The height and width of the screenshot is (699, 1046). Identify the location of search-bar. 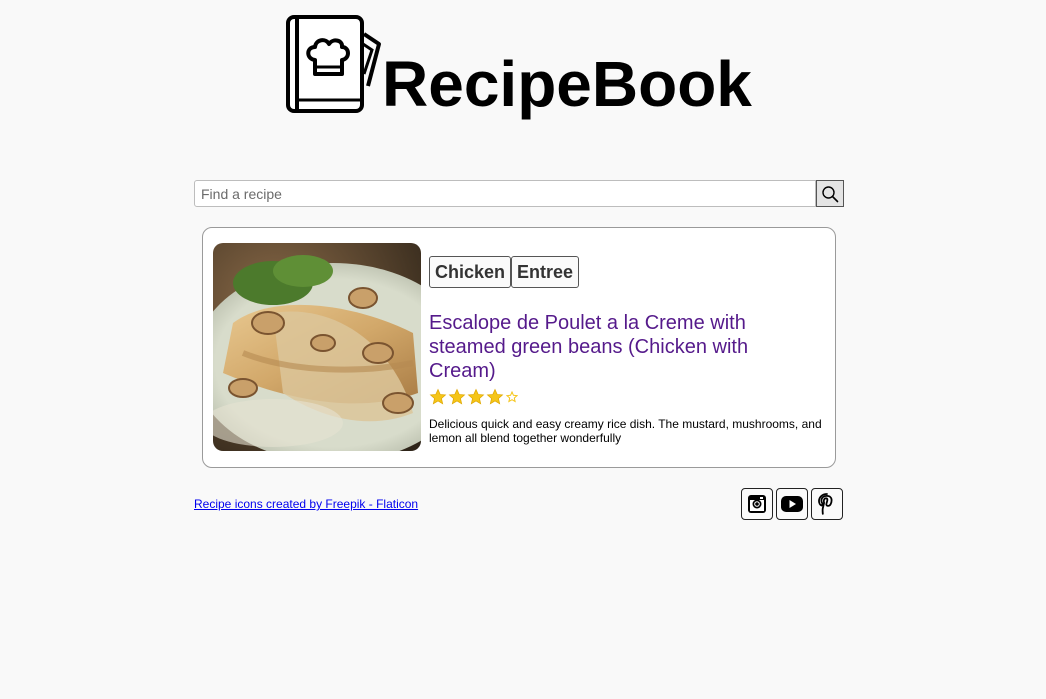
(519, 193).